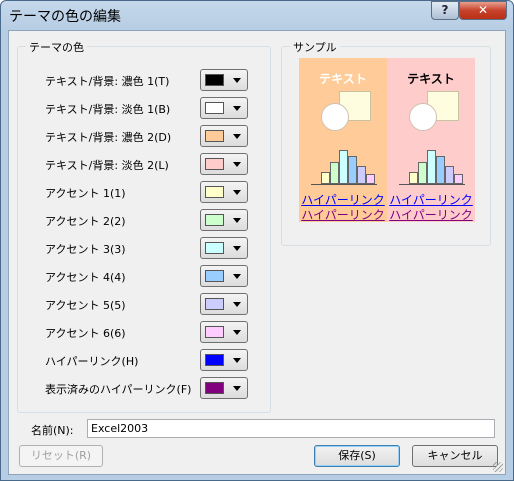 The image size is (514, 481). What do you see at coordinates (65, 17) in the screenshot?
I see `window-title: テーマの色の編集` at bounding box center [65, 17].